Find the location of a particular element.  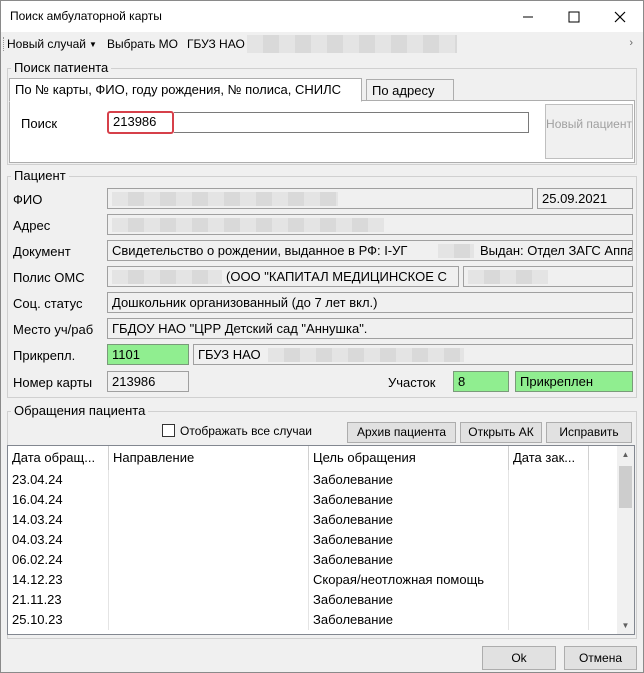

attach-code-field: 1101 is located at coordinates (148, 354).